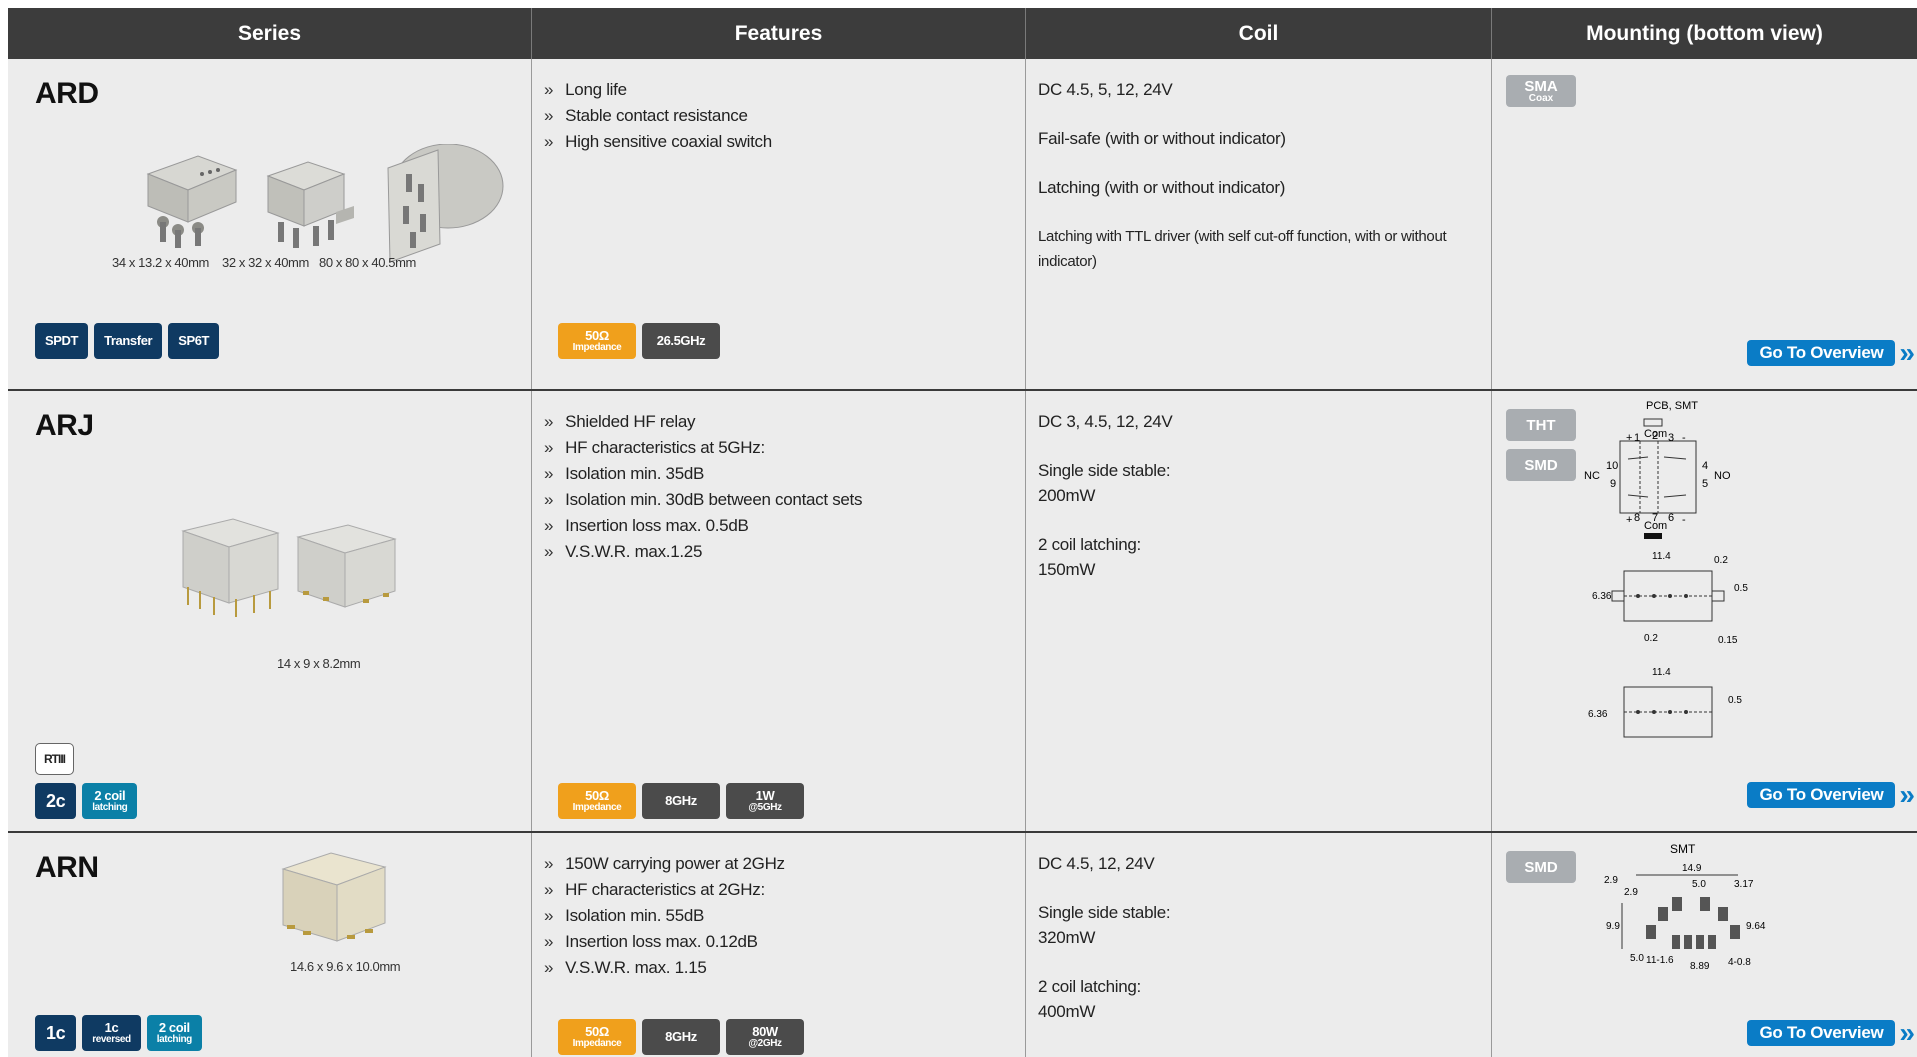 This screenshot has height=1057, width=1917. What do you see at coordinates (1105, 421) in the screenshot?
I see `coil-voltage: DC 3, 4.5, 12, 24V` at bounding box center [1105, 421].